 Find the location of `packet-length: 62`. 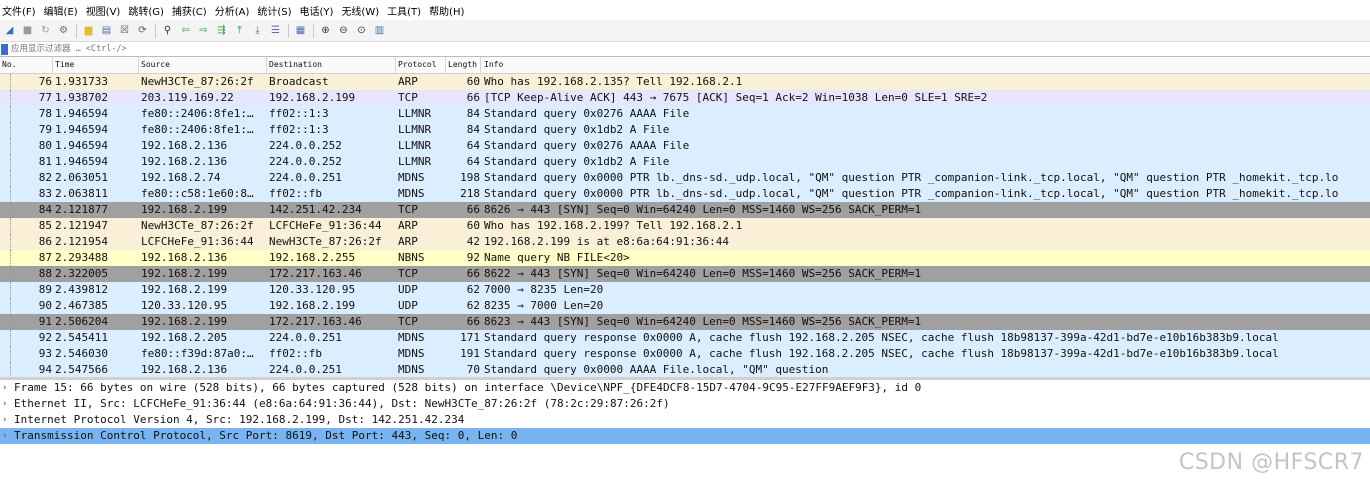

packet-length: 62 is located at coordinates (473, 289).